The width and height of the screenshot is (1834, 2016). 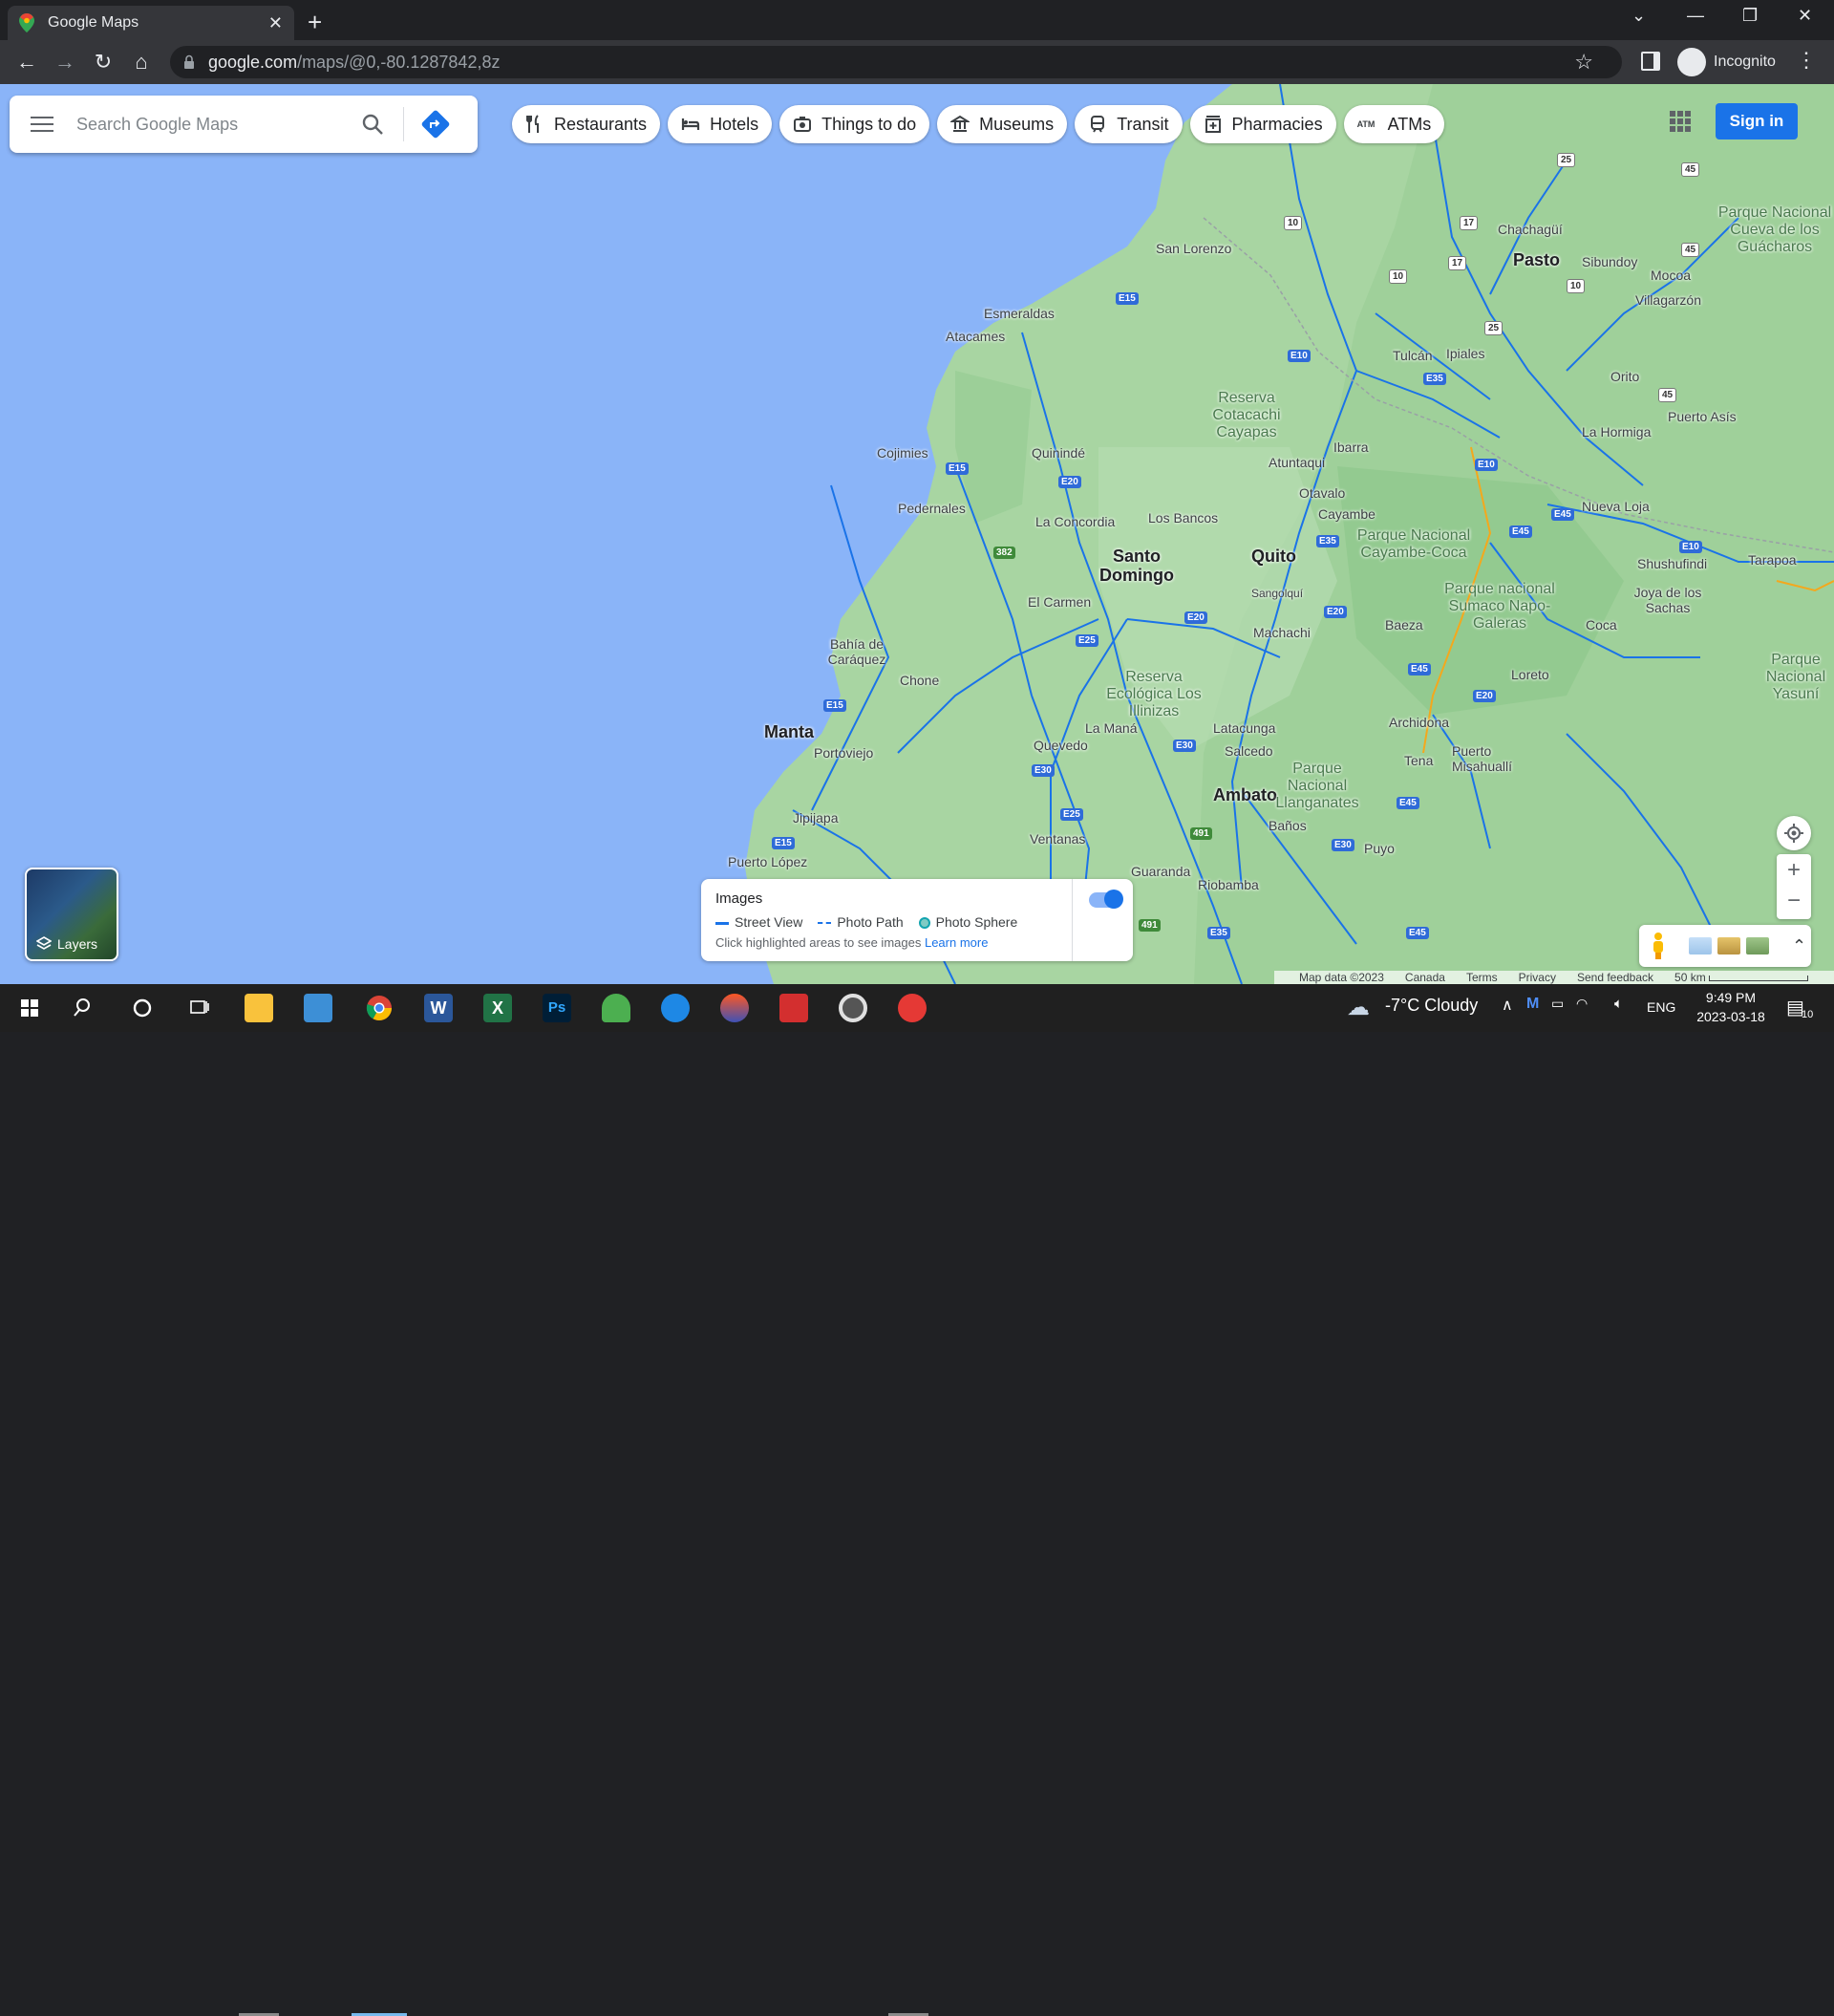 I want to click on feedback-link: Send feedback, so click(x=1615, y=977).